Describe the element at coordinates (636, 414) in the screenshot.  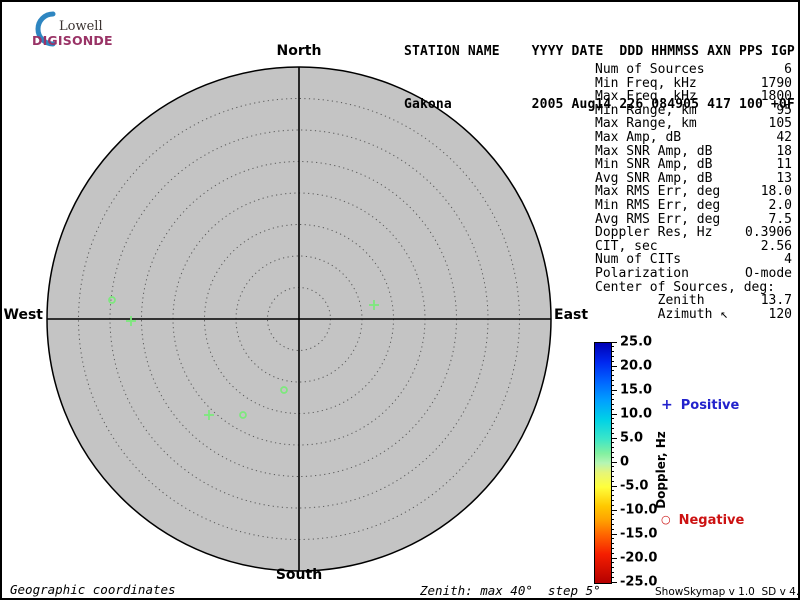
I see `colorbar-tick-label: 10.0` at that location.